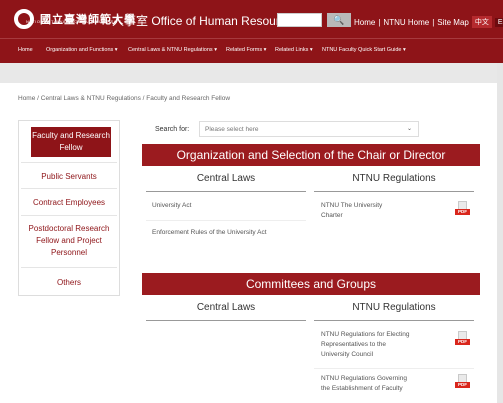 The width and height of the screenshot is (503, 403). Describe the element at coordinates (69, 203) in the screenshot. I see `sidebar-item-contract-employees: Contract Employees` at that location.